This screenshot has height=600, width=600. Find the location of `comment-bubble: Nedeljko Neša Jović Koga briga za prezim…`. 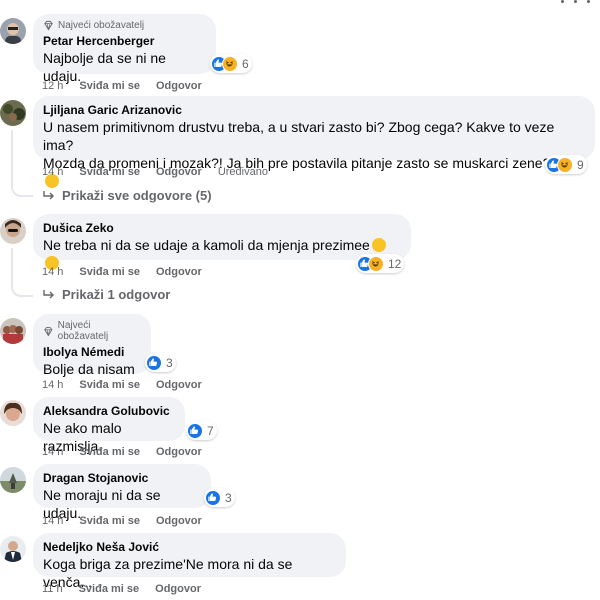

comment-bubble: Nedeljko Neša Jović Koga briga za prezim… is located at coordinates (189, 561).